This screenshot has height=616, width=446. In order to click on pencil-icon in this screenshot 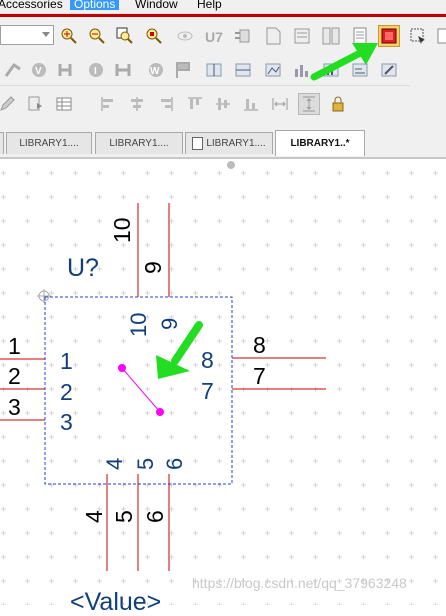, I will do `click(9, 104)`.